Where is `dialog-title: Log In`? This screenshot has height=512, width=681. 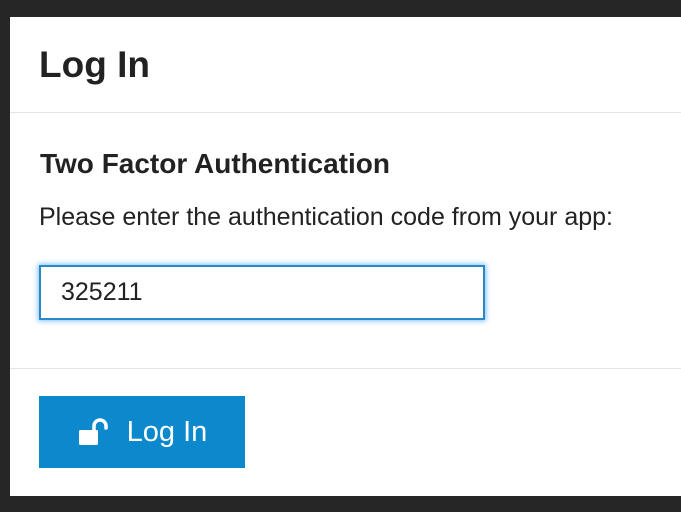 dialog-title: Log In is located at coordinates (94, 64).